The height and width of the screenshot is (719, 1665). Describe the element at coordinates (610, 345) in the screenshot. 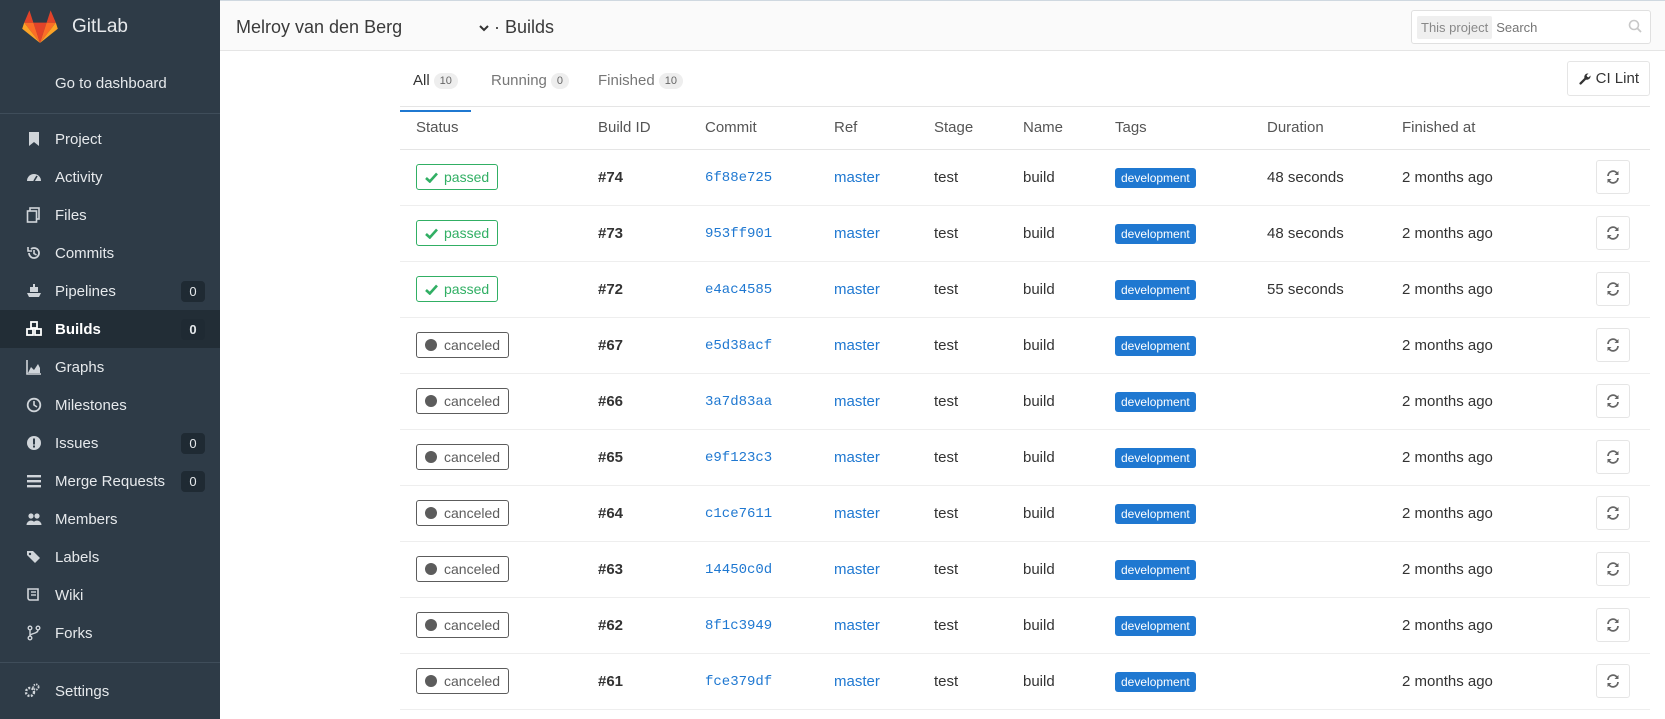

I see `build-id-link: #67` at that location.